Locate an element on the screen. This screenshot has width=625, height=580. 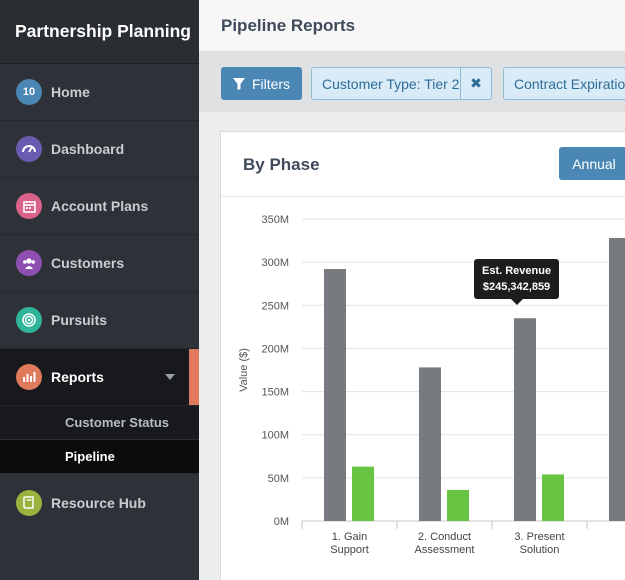
page-title: Pipeline Reports is located at coordinates (288, 25).